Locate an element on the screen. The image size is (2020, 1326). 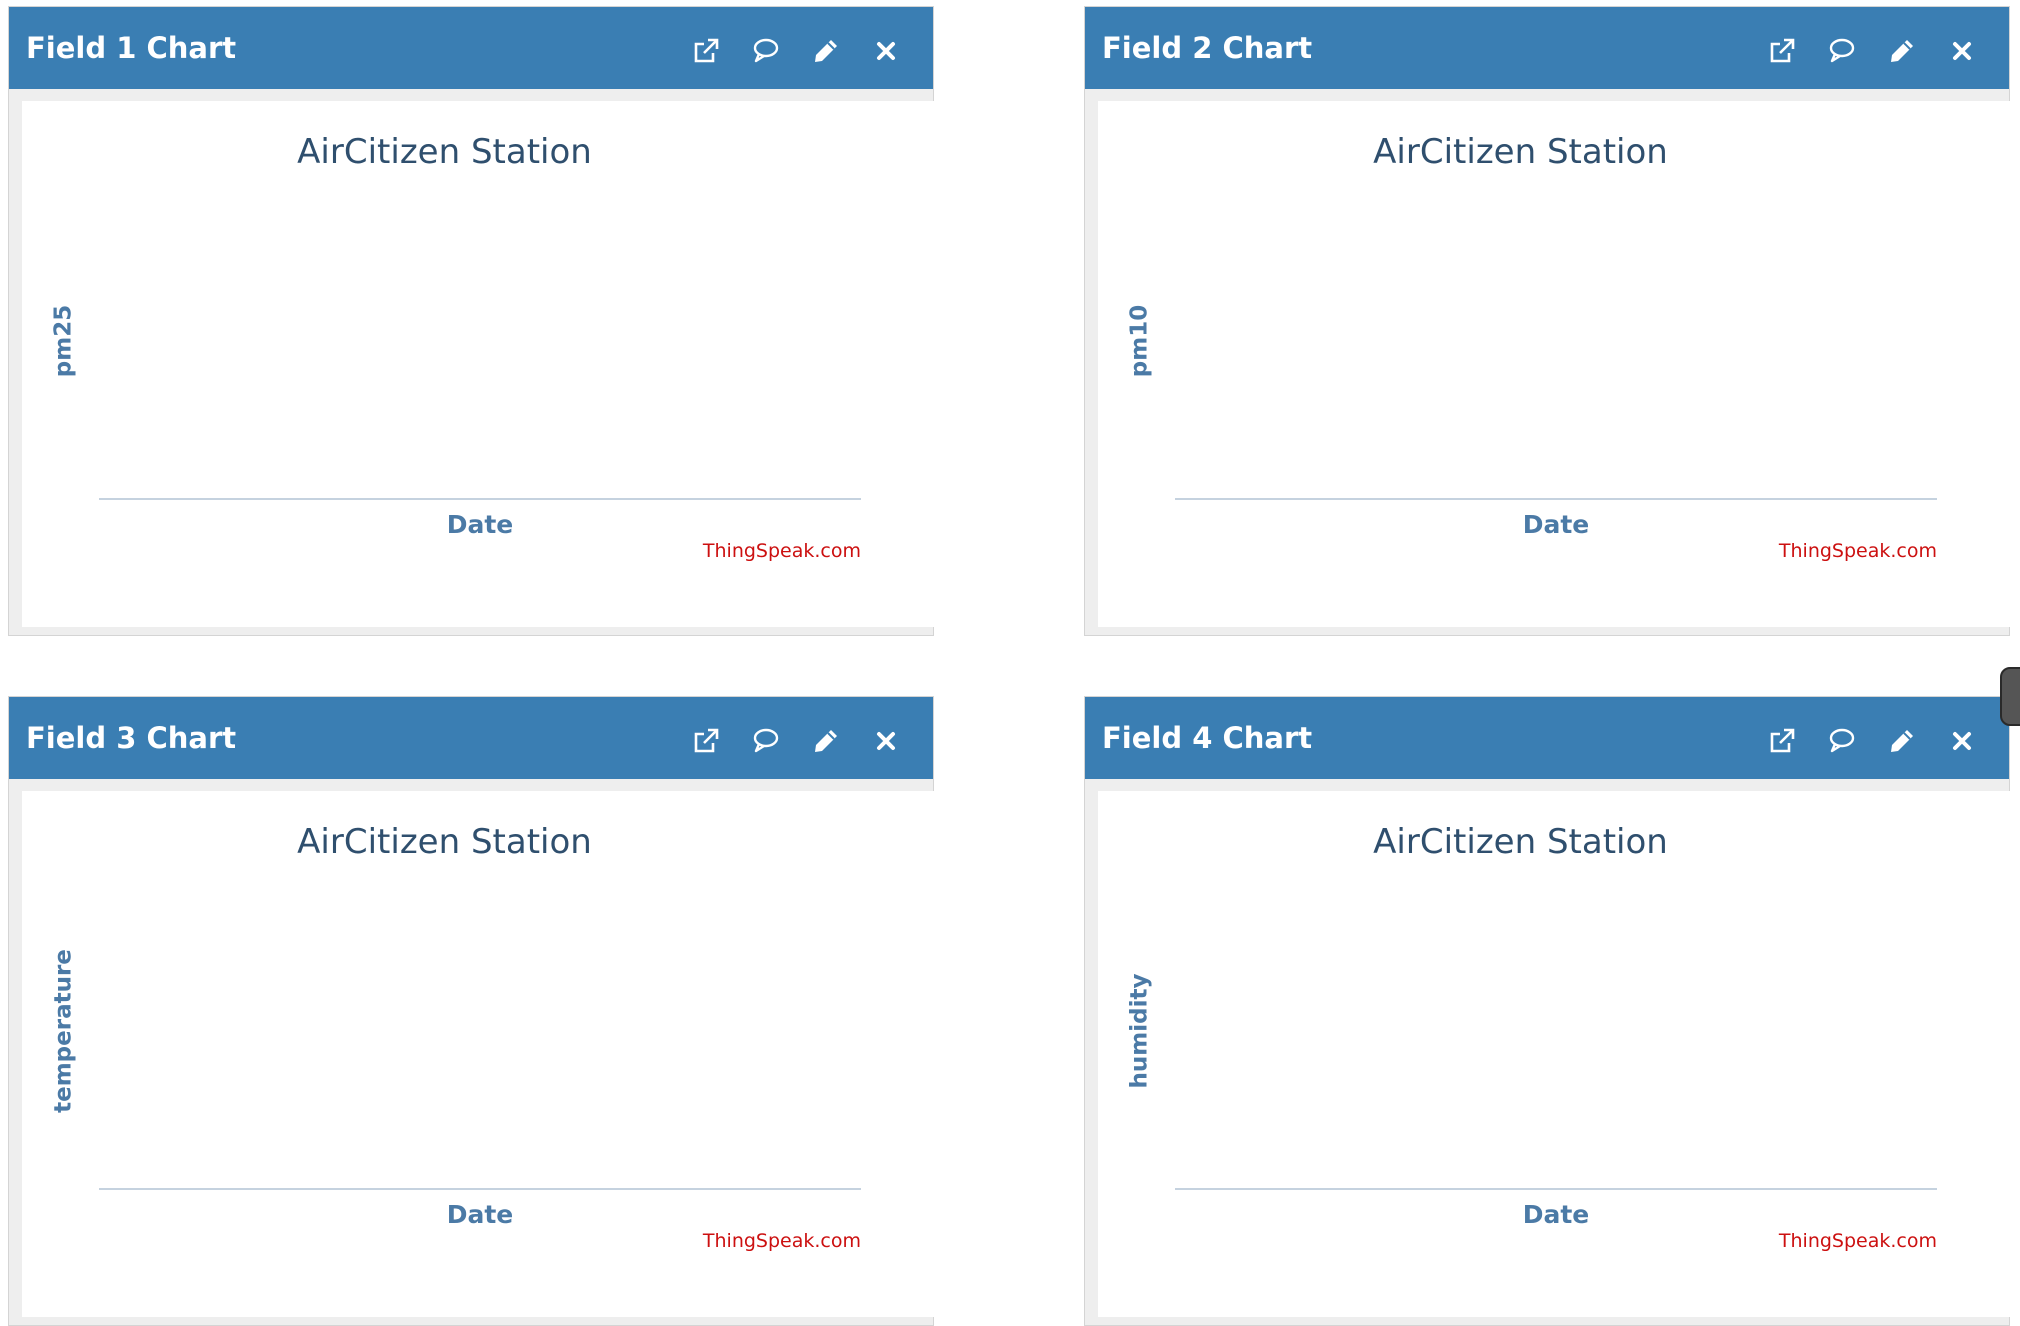
card-title: Field 1 Chart is located at coordinates (131, 48).